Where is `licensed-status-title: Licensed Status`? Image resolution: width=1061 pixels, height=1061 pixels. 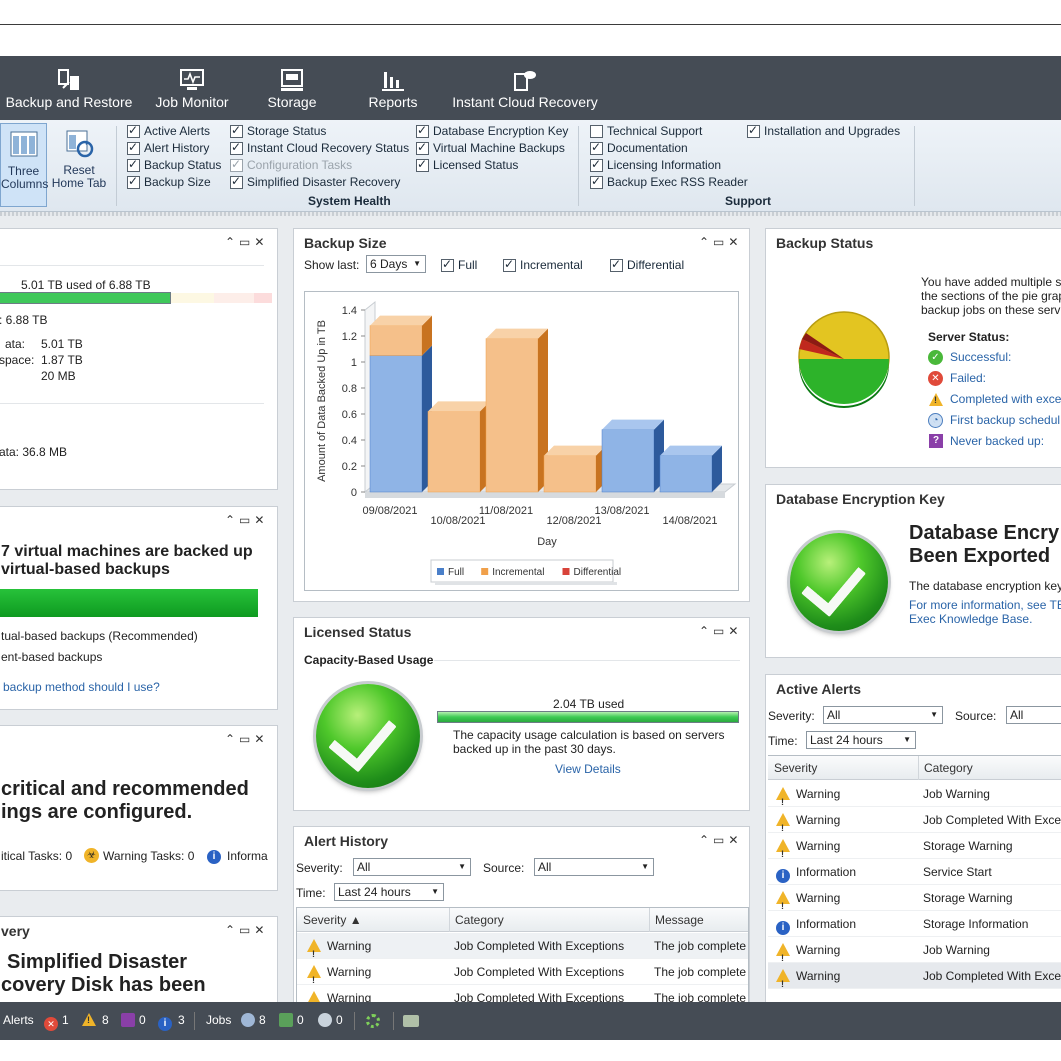
licensed-status-title: Licensed Status is located at coordinates (358, 632).